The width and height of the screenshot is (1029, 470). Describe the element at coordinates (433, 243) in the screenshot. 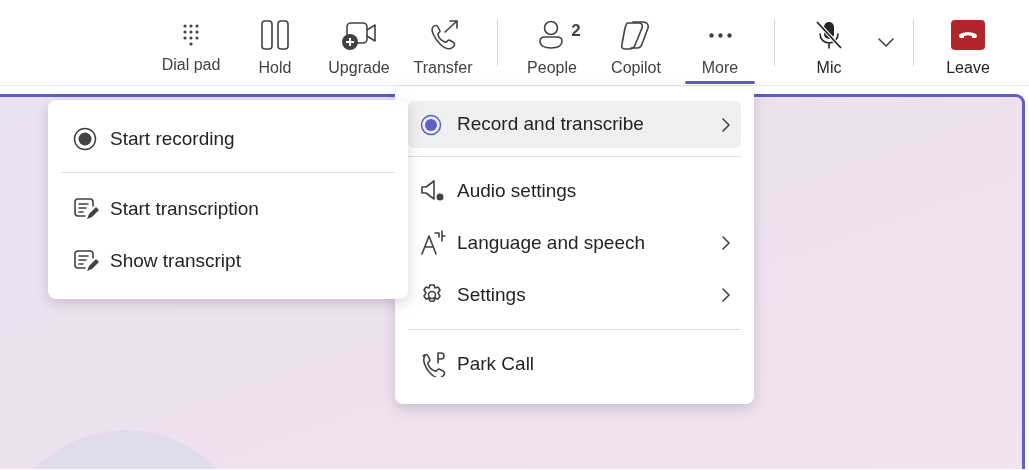

I see `language-icon` at that location.